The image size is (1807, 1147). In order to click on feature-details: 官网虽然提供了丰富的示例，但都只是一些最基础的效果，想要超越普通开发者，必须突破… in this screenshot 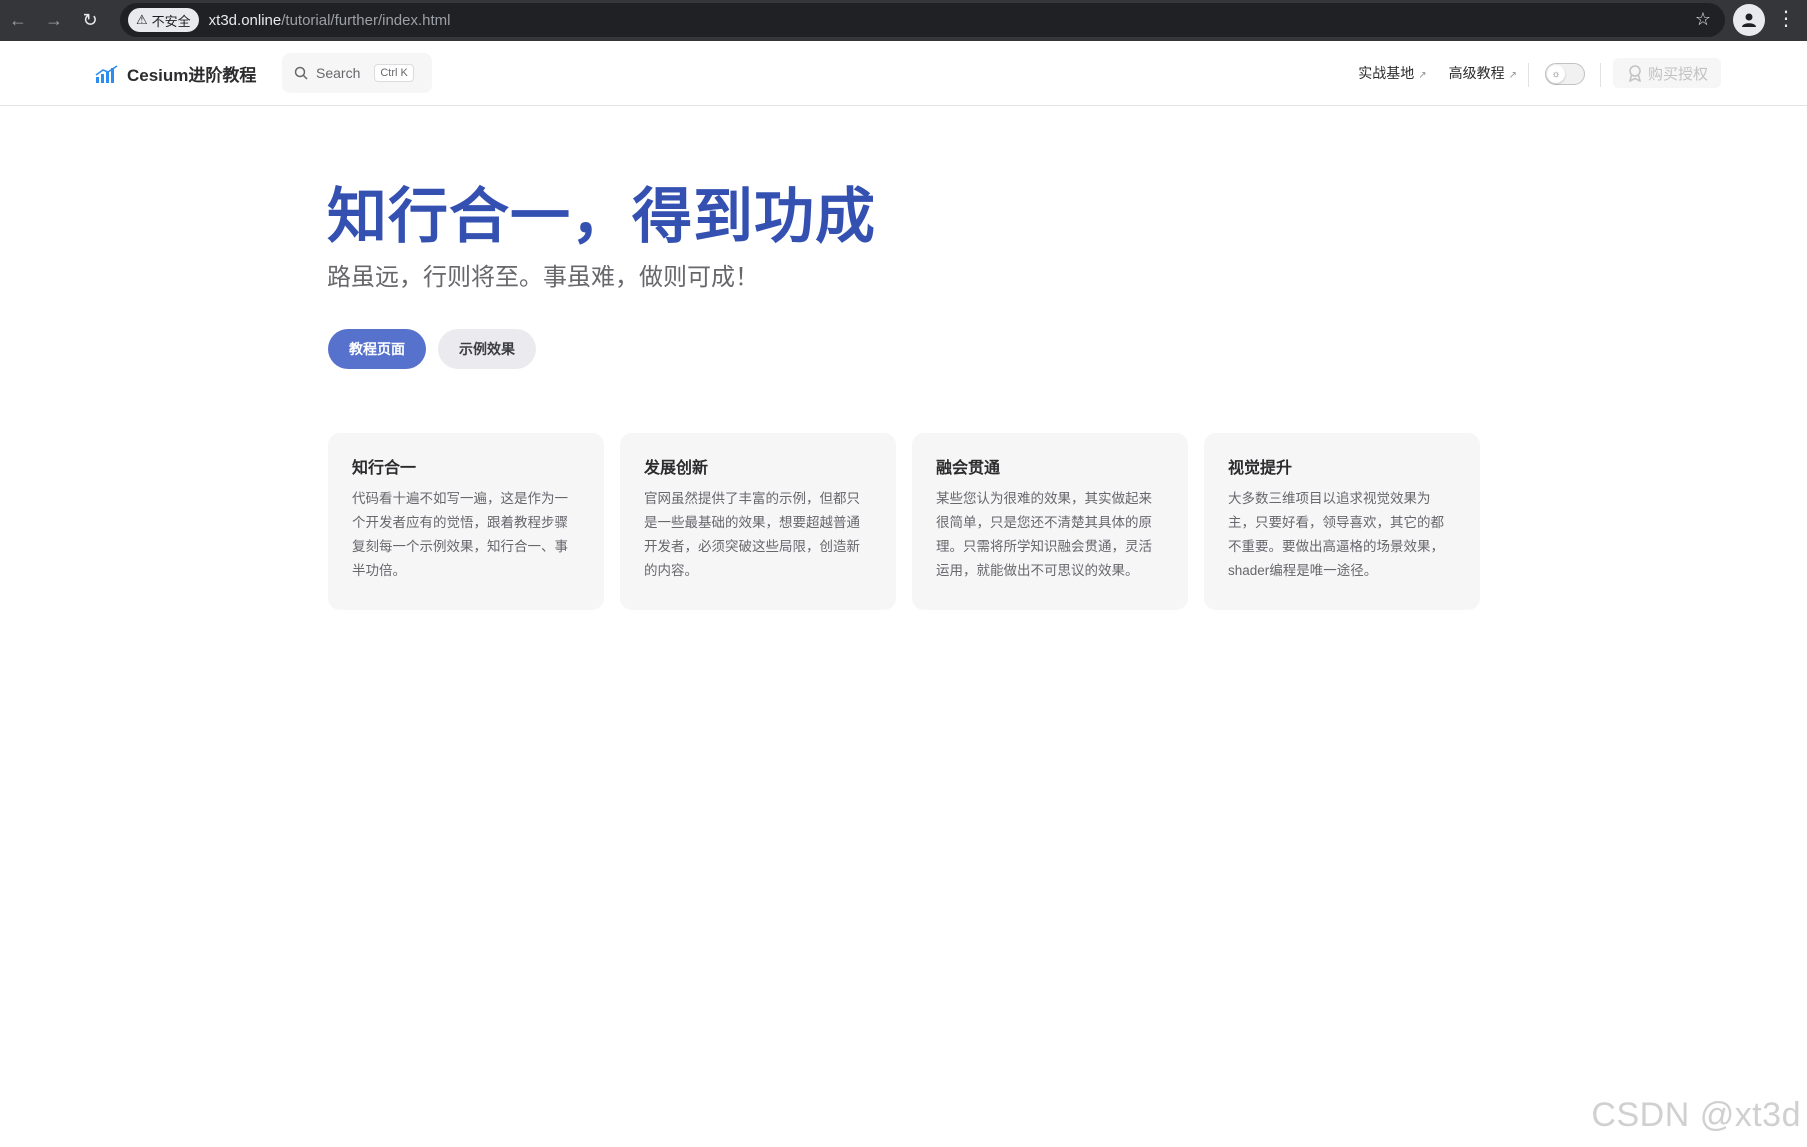, I will do `click(752, 534)`.